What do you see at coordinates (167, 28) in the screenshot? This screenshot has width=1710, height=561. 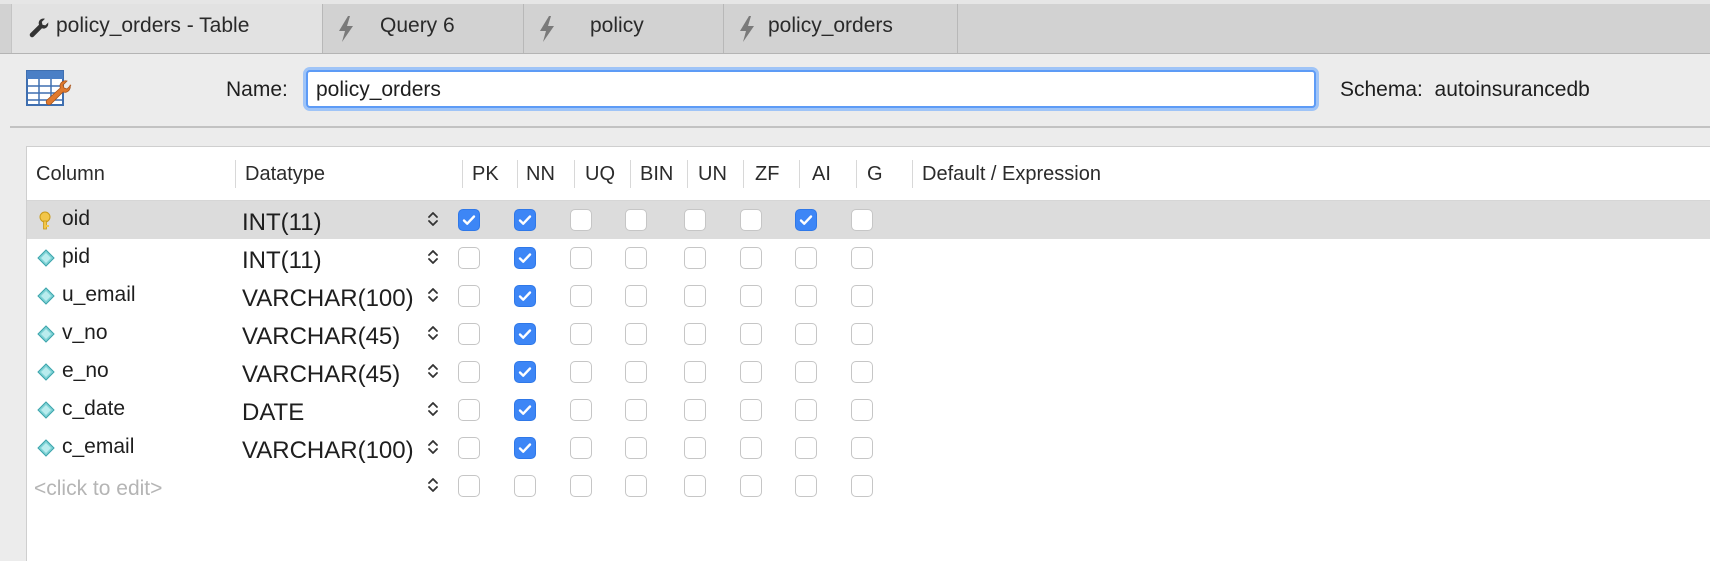 I see `tab-policy-orders-table: policy_orders - Table` at bounding box center [167, 28].